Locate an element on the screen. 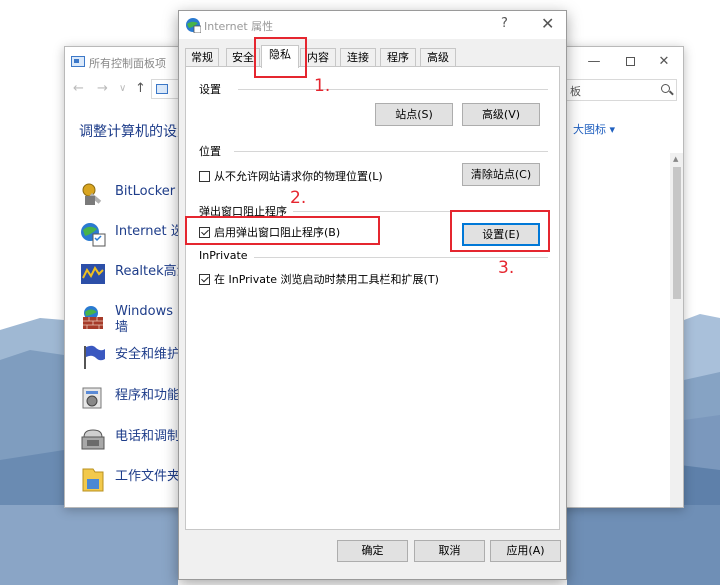 The height and width of the screenshot is (585, 720). ok-button: 确定 is located at coordinates (372, 551).